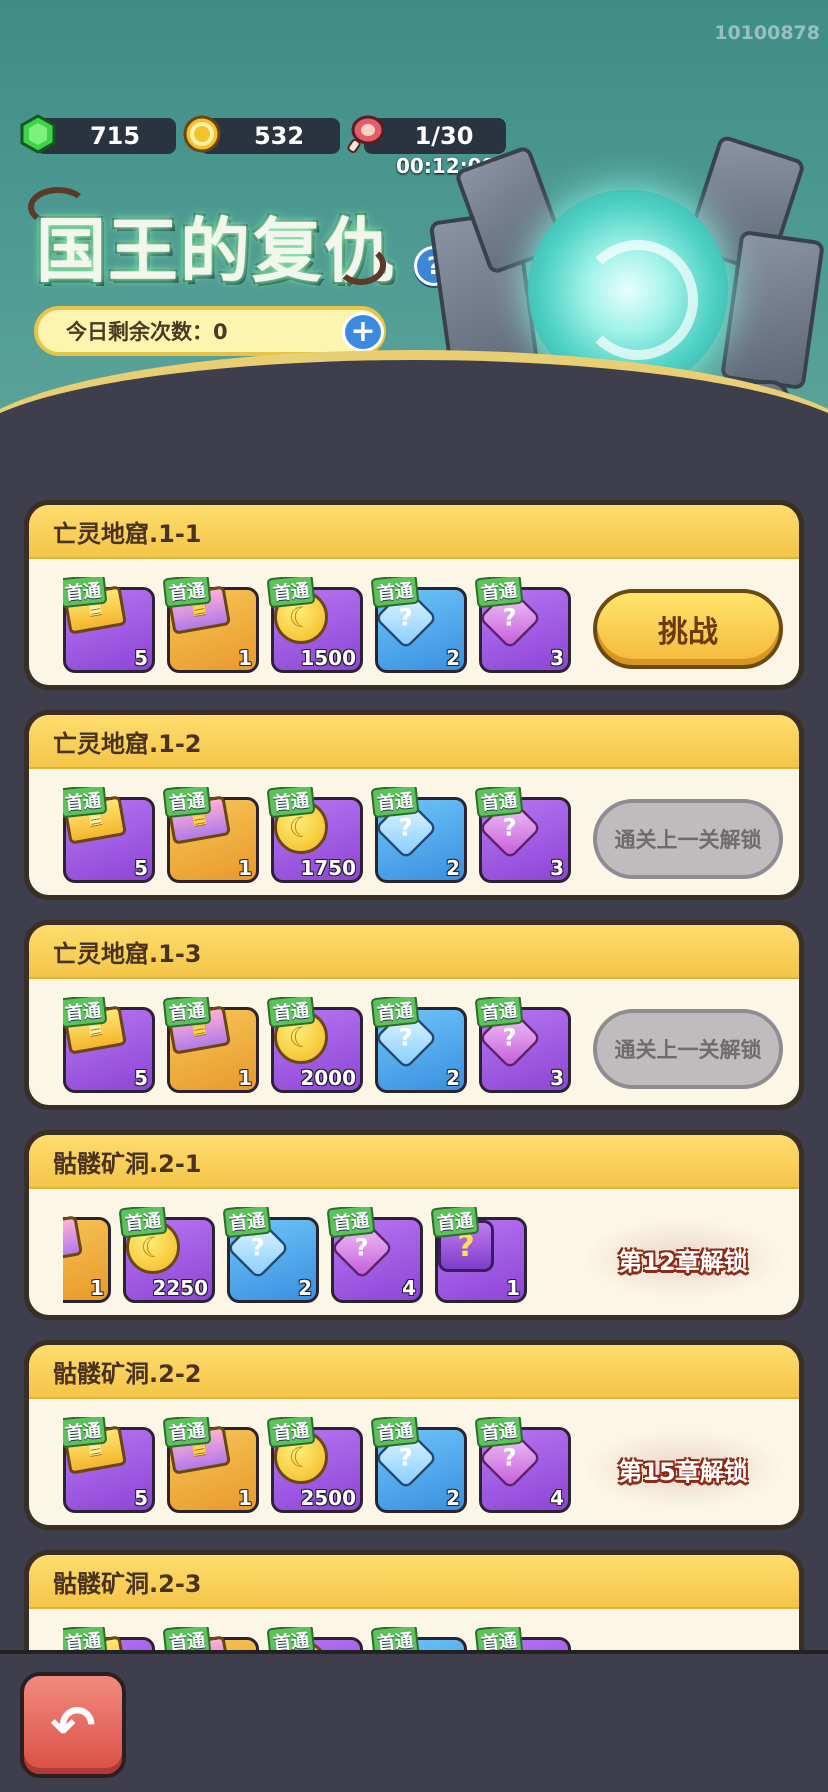 Image resolution: width=828 pixels, height=1792 pixels. Describe the element at coordinates (314, 1045) in the screenshot. I see `reward-item: ☾ 2000 首通` at that location.